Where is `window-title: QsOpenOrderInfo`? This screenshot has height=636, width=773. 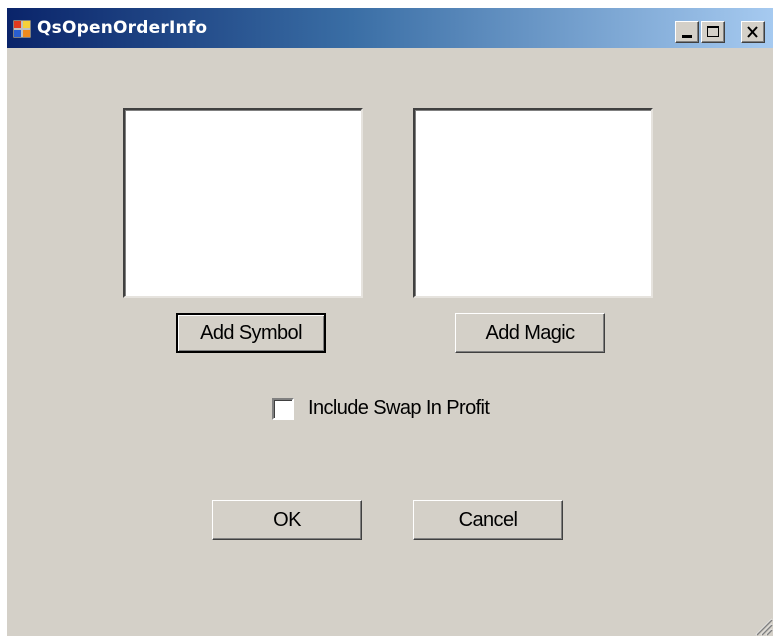 window-title: QsOpenOrderInfo is located at coordinates (122, 28).